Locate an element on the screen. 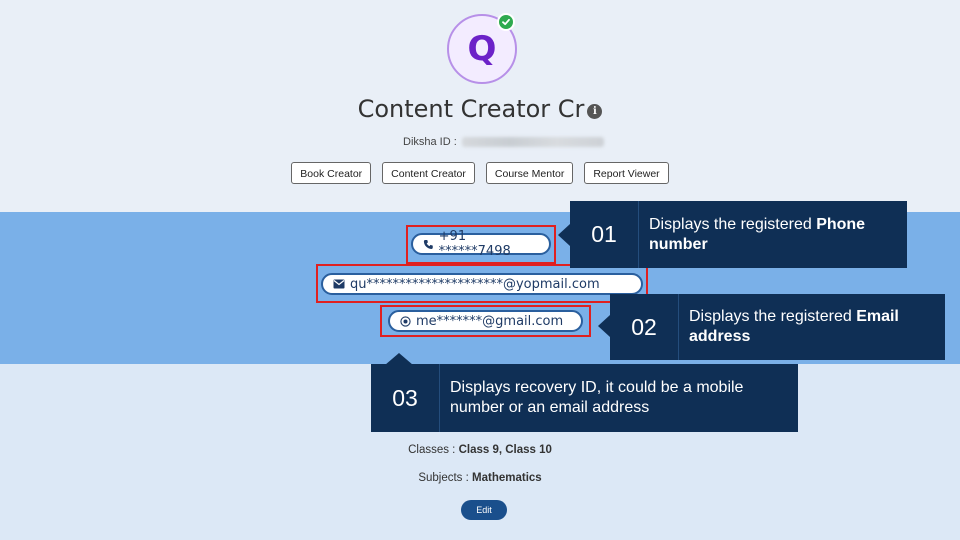 The height and width of the screenshot is (540, 960). subjects-row: Subjects : Mathematics is located at coordinates (480, 478).